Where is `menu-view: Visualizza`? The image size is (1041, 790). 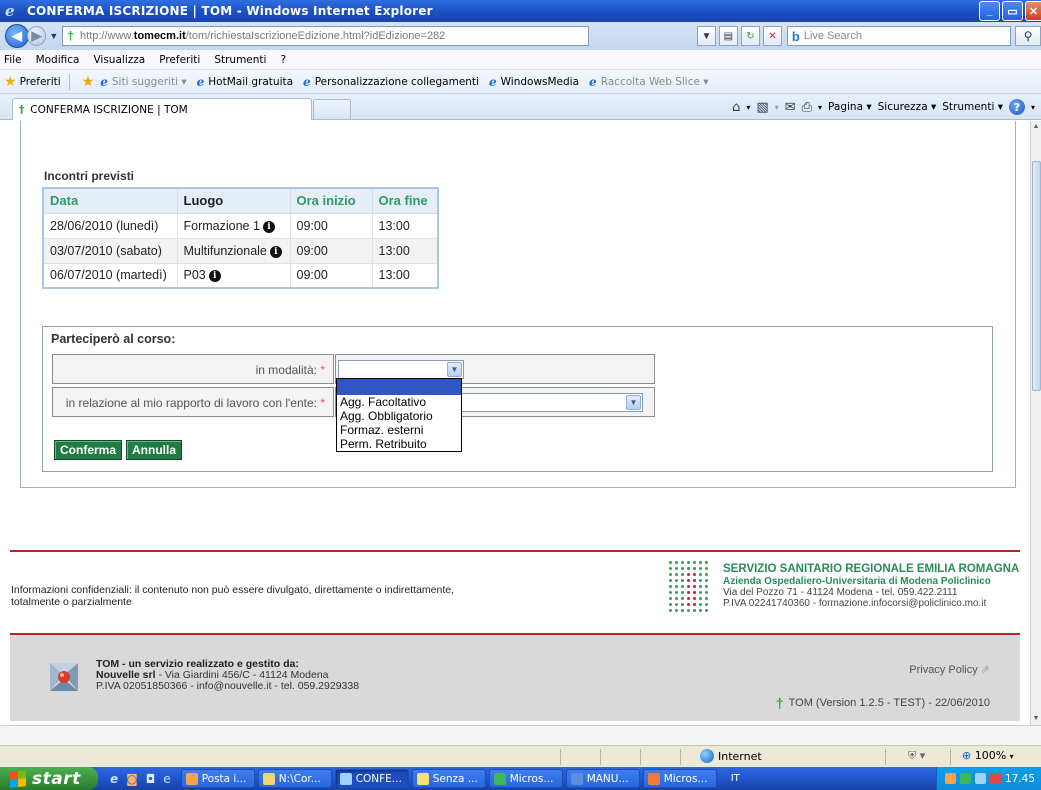 menu-view: Visualizza is located at coordinates (119, 60).